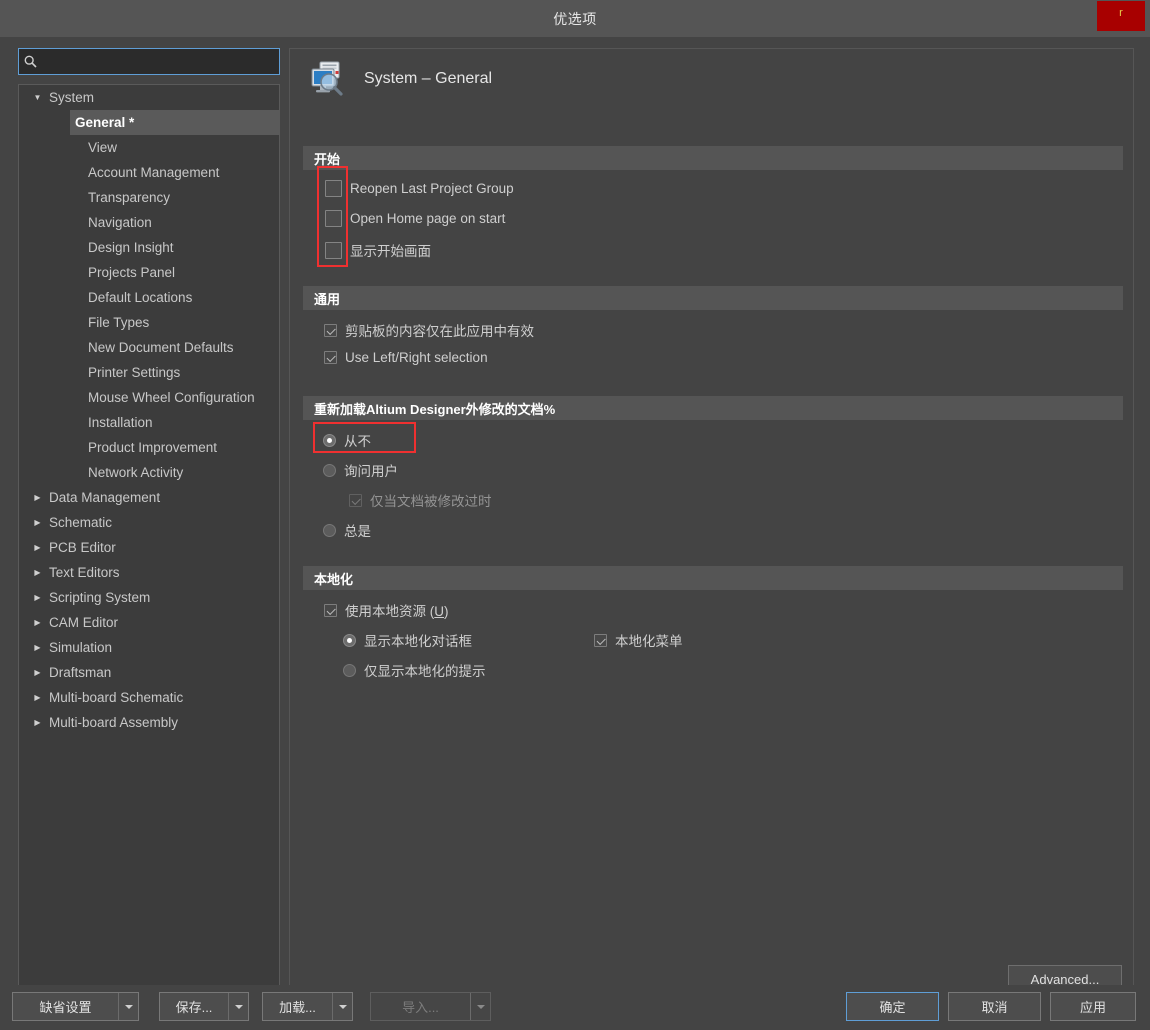  Describe the element at coordinates (575, 18) in the screenshot. I see `title-bar: 优选项 r` at that location.